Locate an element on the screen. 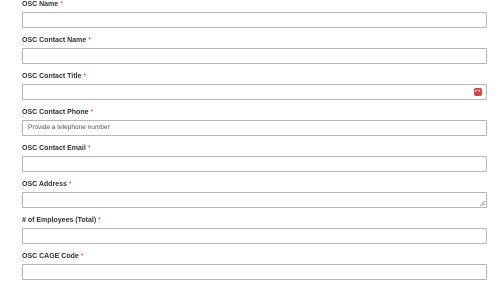 Image resolution: width=500 pixels, height=286 pixels. phone-placeholder: Provide a telephone number is located at coordinates (69, 127).